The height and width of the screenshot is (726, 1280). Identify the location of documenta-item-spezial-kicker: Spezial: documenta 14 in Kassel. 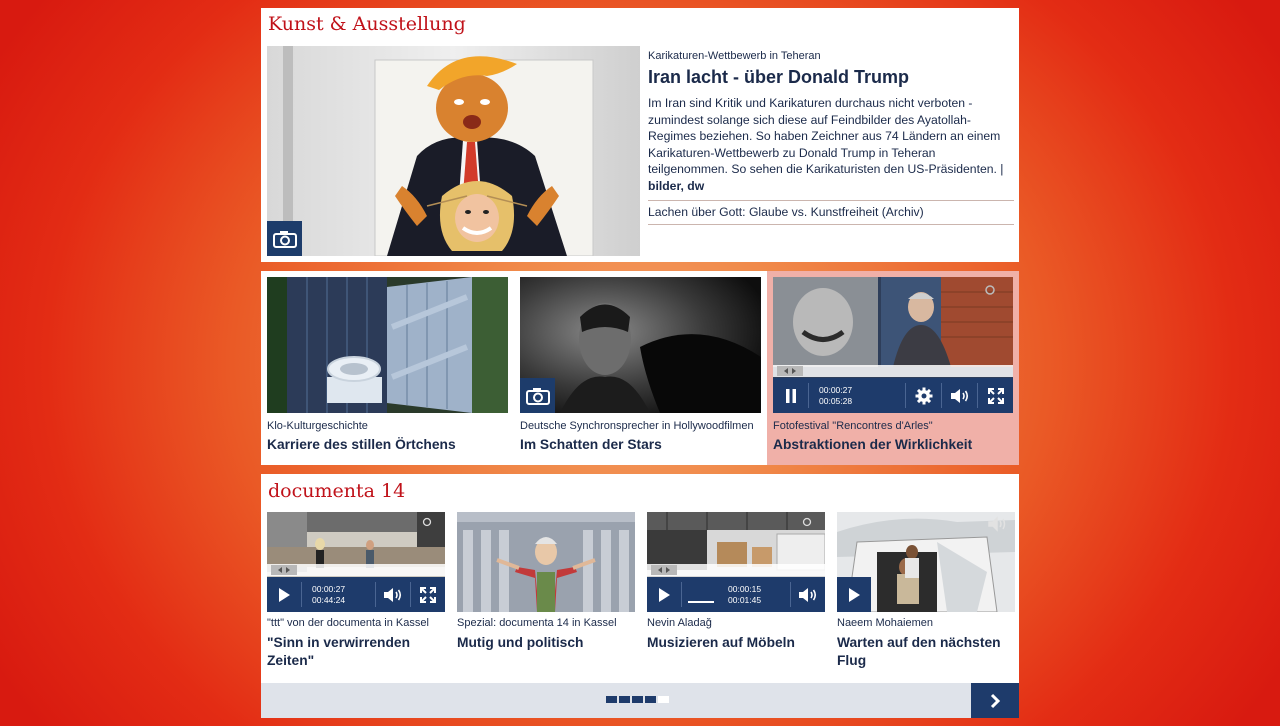
(537, 623).